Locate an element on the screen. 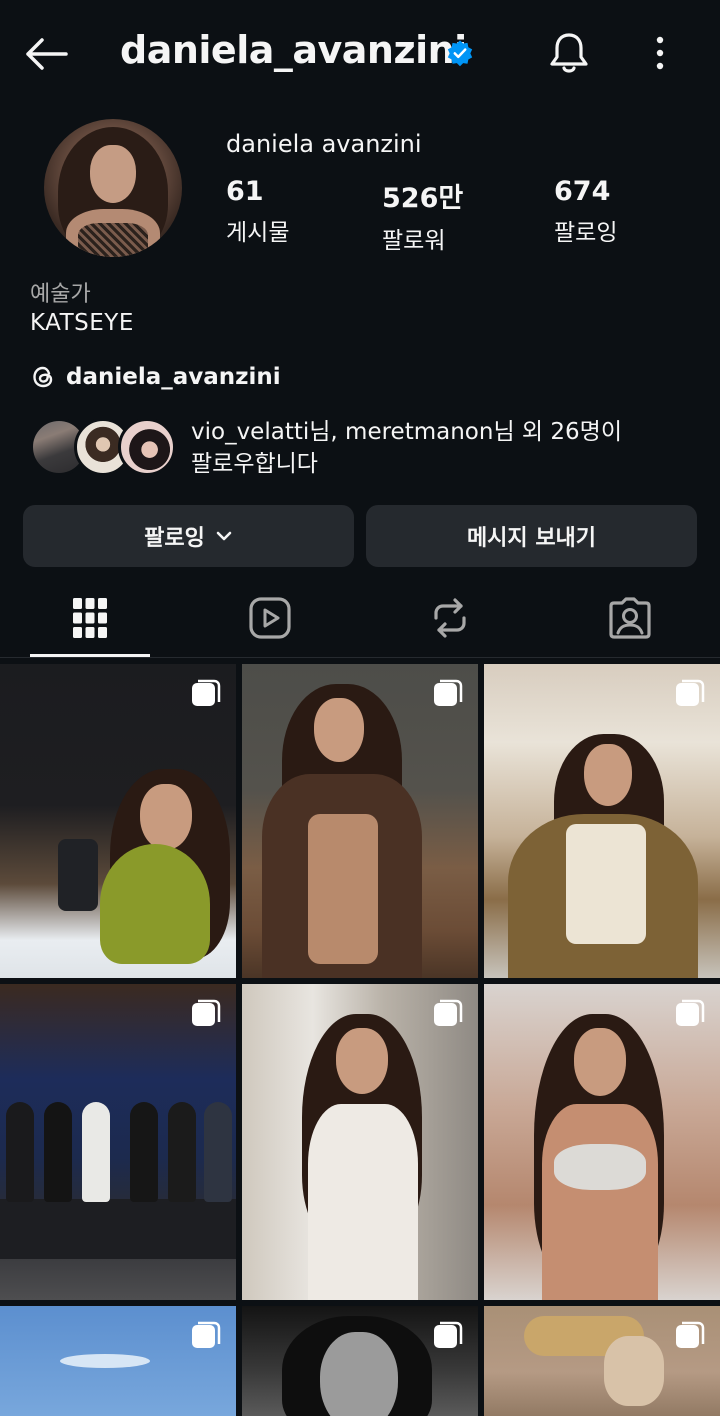 This screenshot has width=720, height=1416. mutual-followers: vio_velatti님, meretmanon님 외 26명이 팔로우합니다 is located at coordinates (365, 448).